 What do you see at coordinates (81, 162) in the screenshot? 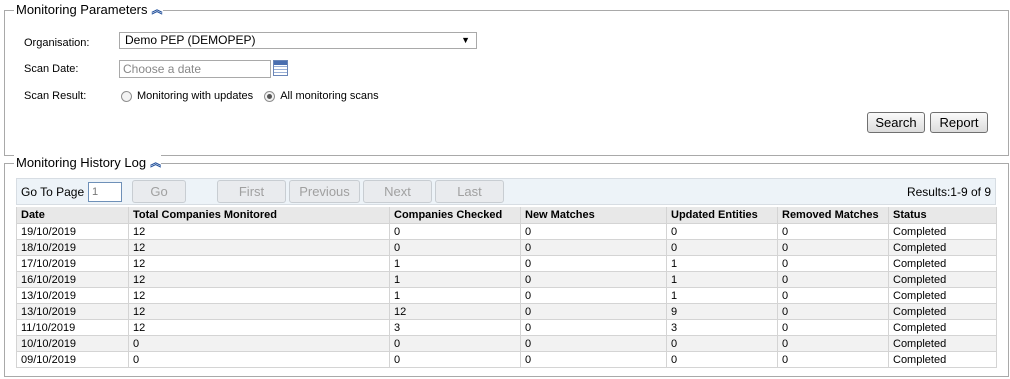
I see `panel-title: Monitoring History Log` at bounding box center [81, 162].